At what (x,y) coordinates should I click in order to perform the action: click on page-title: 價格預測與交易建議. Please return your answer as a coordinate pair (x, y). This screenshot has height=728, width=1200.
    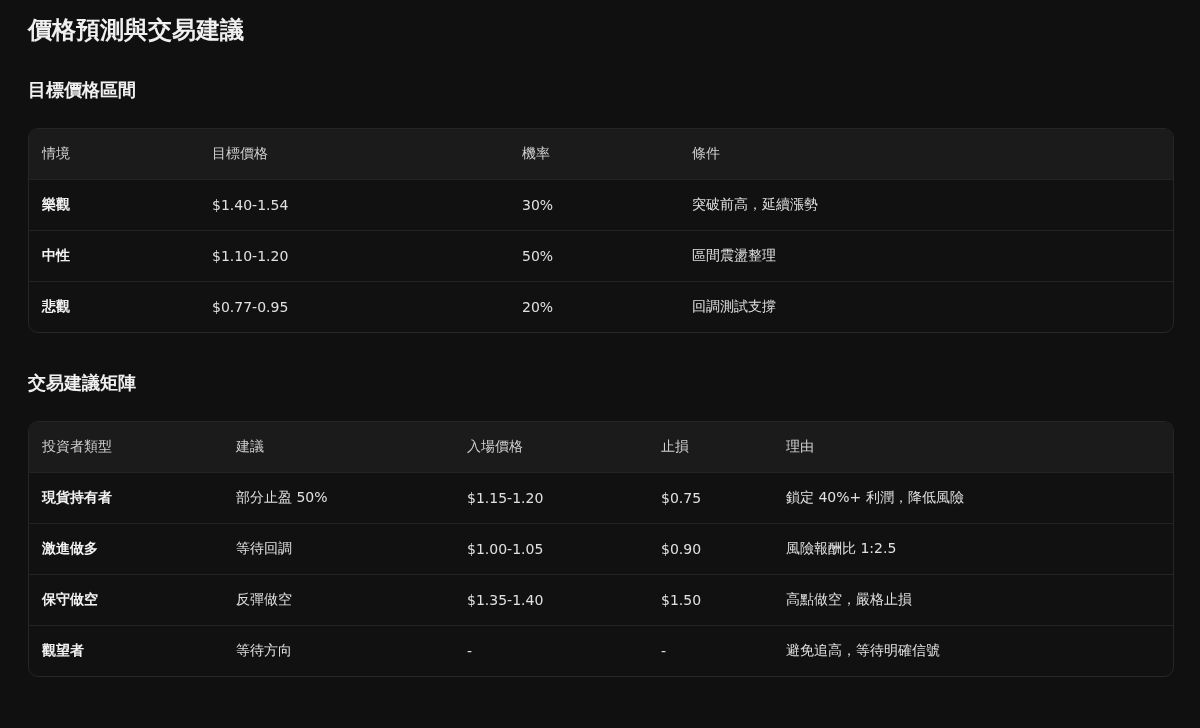
    Looking at the image, I should click on (136, 30).